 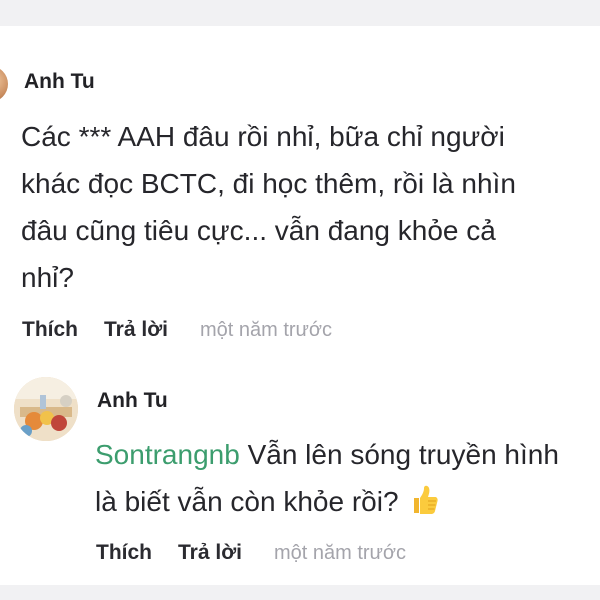 I want to click on reply-text: là biết vẫn còn khỏe rồi?, so click(x=247, y=501).